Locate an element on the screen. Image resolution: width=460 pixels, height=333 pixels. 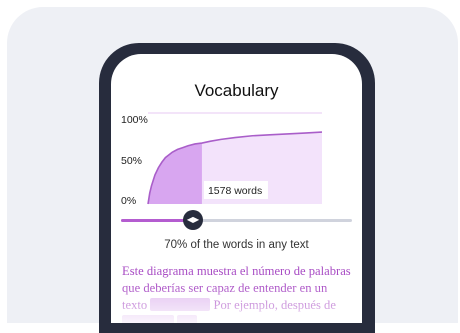
vocabulary-chart: 1578 words is located at coordinates (235, 158).